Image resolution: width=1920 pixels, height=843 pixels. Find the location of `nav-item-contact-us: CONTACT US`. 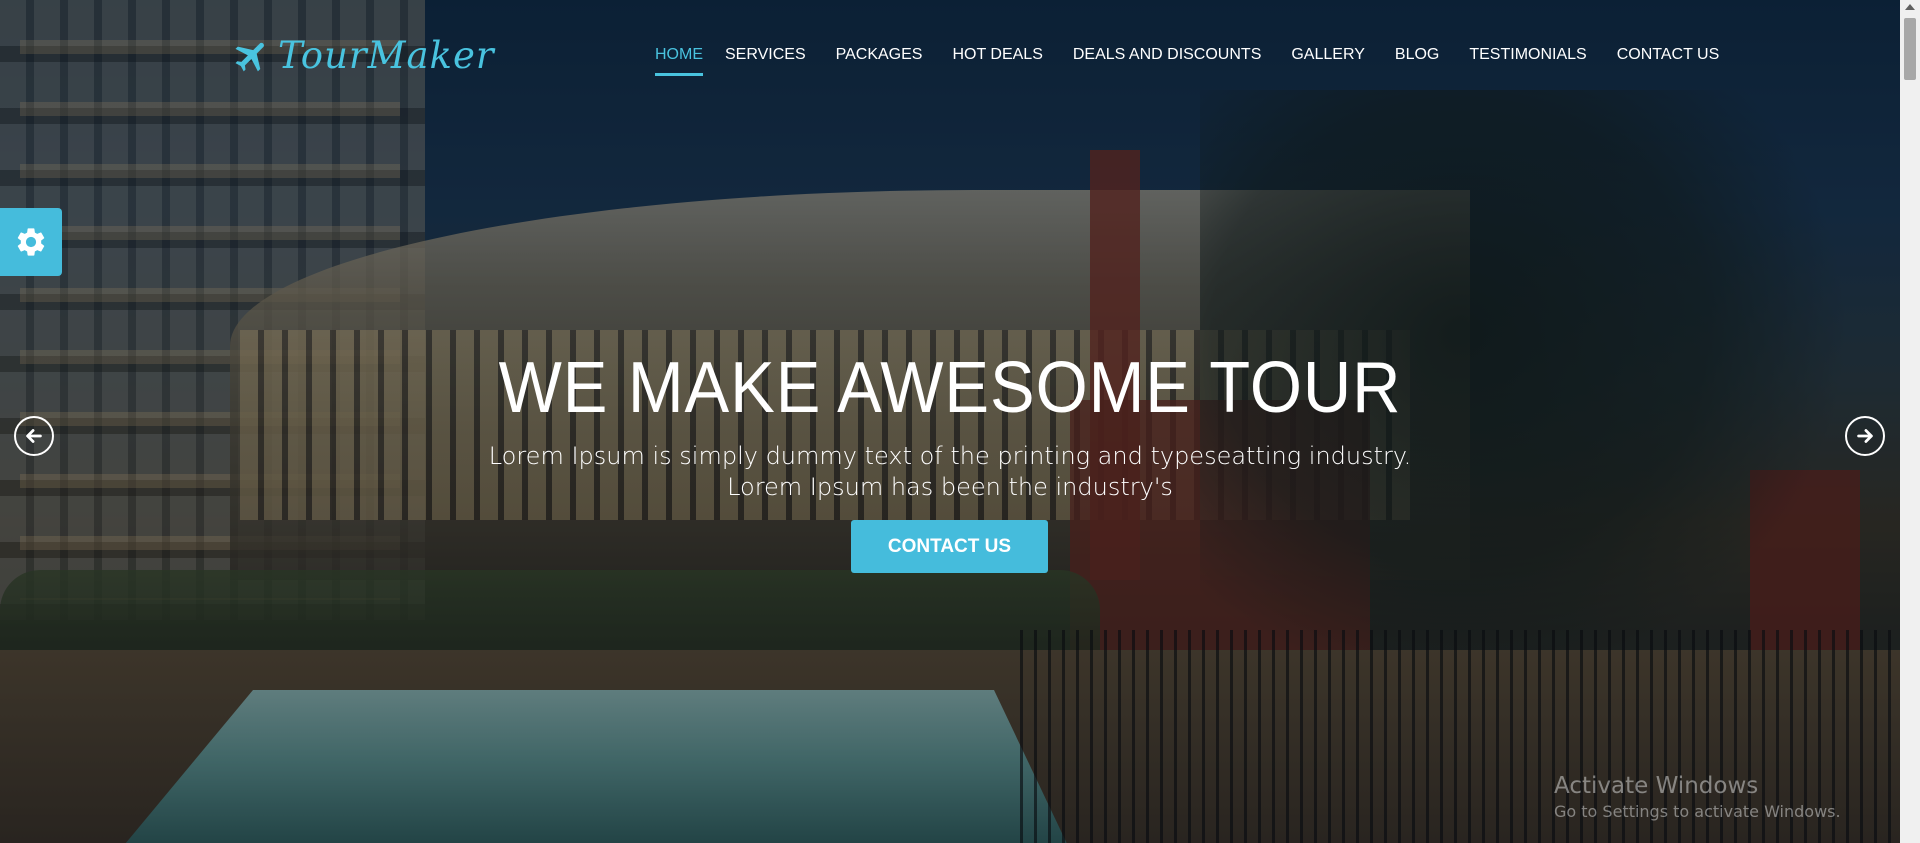

nav-item-contact-us: CONTACT US is located at coordinates (1668, 55).